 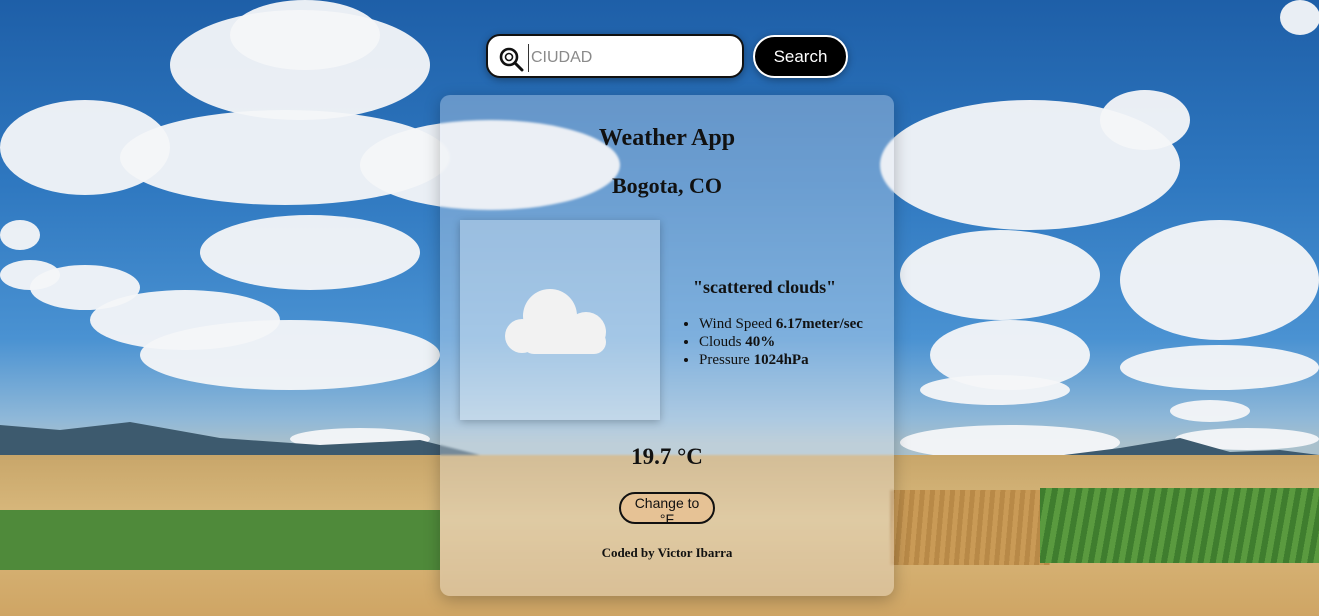 I want to click on search-input, so click(x=630, y=58).